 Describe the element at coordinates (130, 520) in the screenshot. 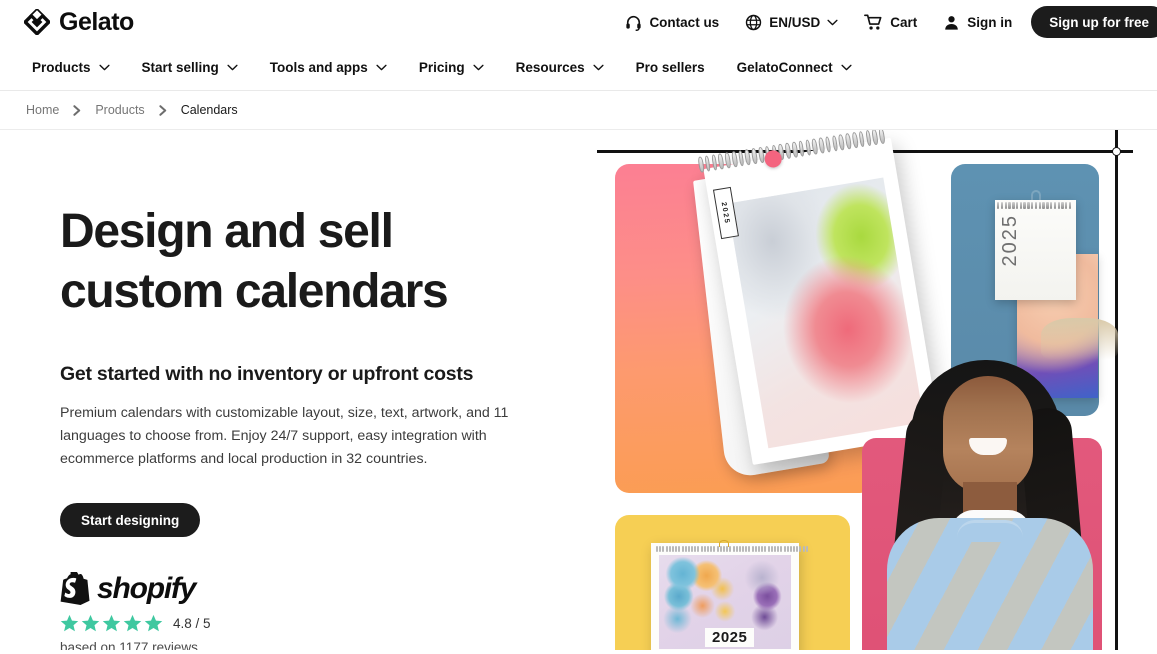

I see `start-designing-button: Start designing` at that location.